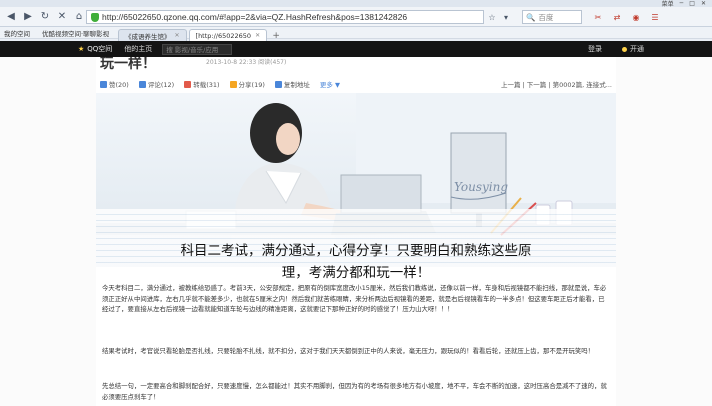 This screenshot has height=406, width=712. Describe the element at coordinates (356, 4) in the screenshot. I see `window-title-strip: 菜单 ─ □ ✕` at that location.